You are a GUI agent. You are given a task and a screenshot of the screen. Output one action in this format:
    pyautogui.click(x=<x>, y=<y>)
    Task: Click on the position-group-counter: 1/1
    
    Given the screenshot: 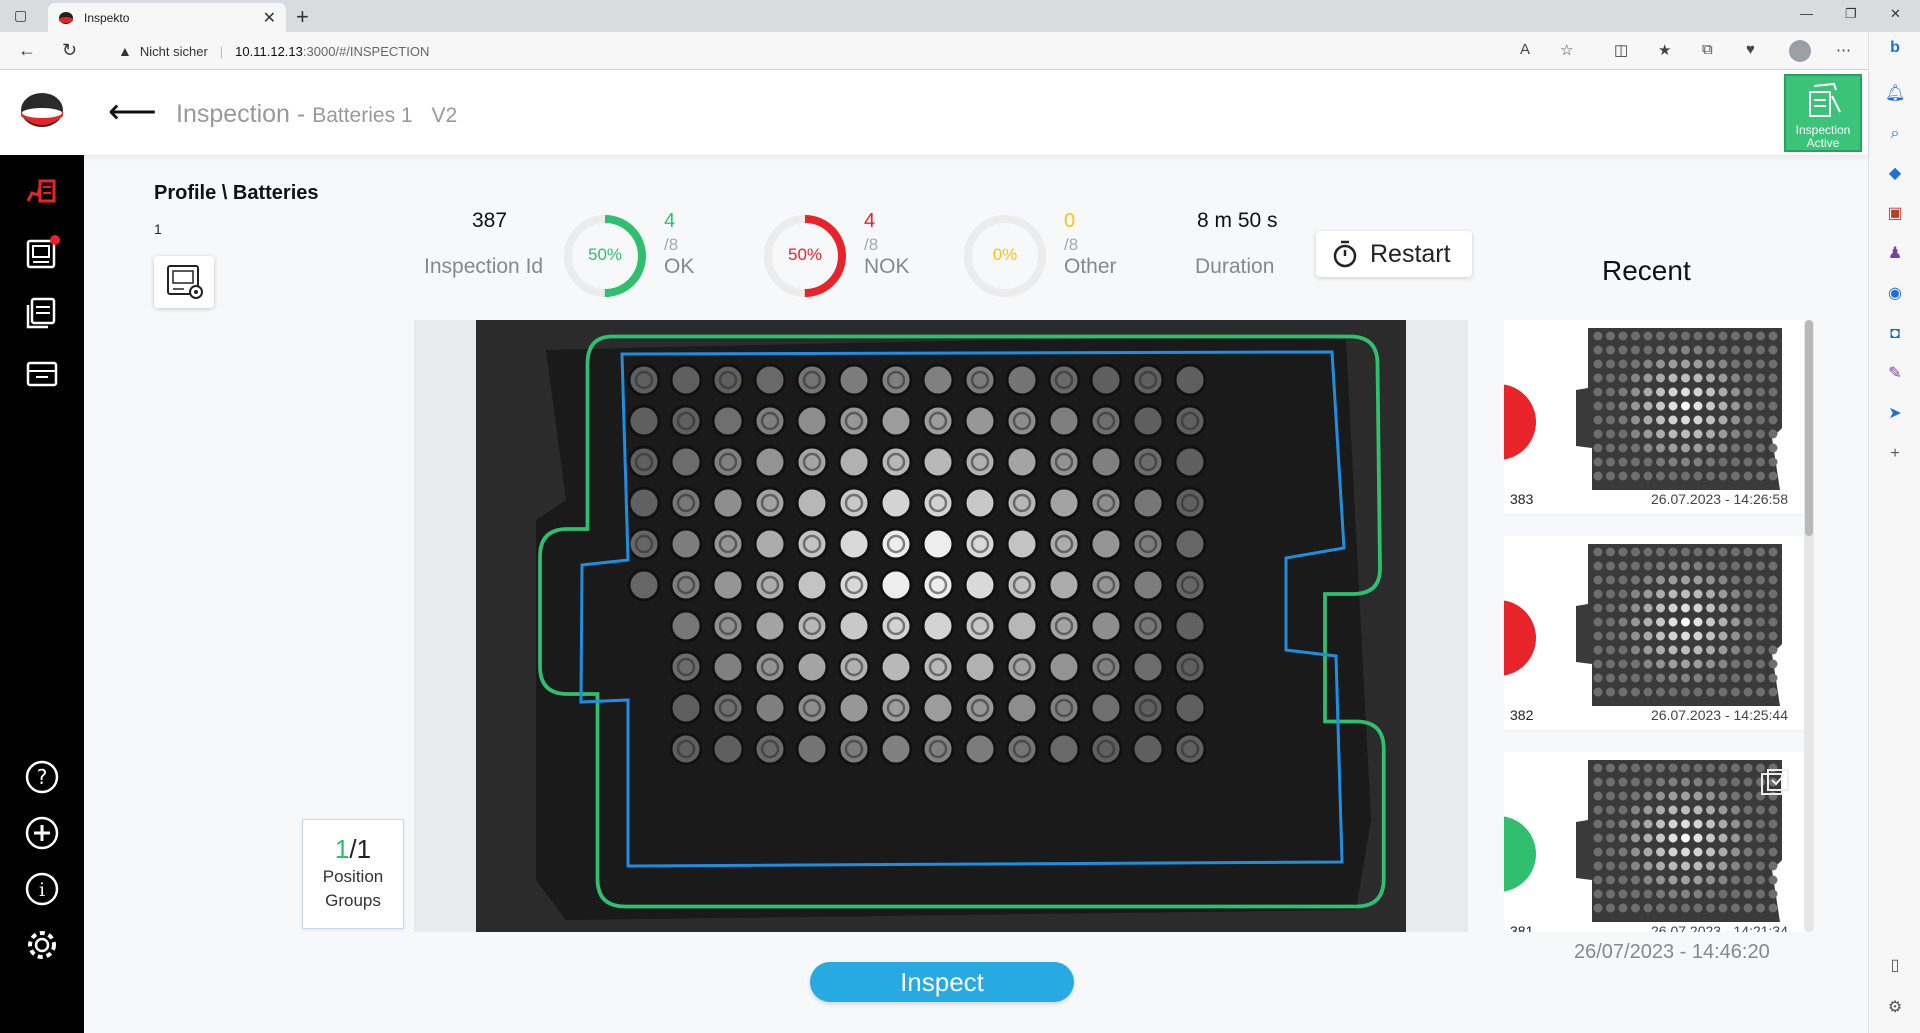 What is the action you would take?
    pyautogui.click(x=353, y=849)
    